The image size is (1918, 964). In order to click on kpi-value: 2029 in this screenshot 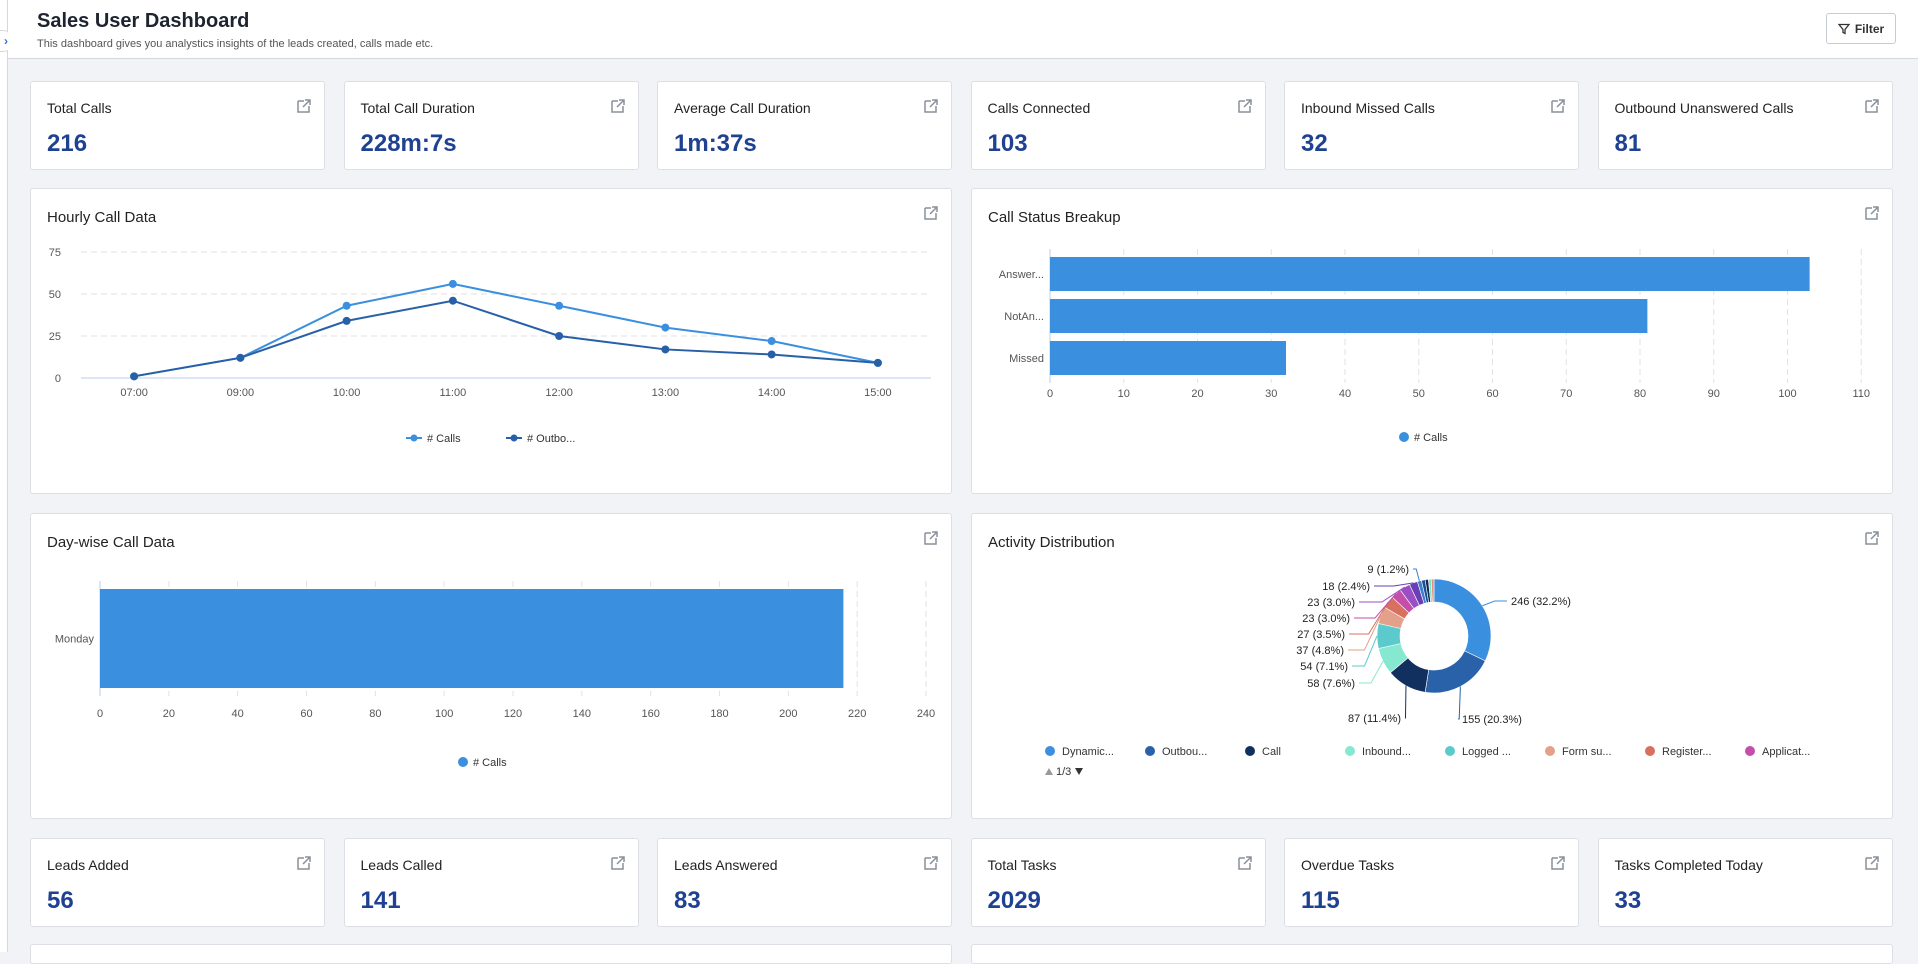, I will do `click(1014, 900)`.